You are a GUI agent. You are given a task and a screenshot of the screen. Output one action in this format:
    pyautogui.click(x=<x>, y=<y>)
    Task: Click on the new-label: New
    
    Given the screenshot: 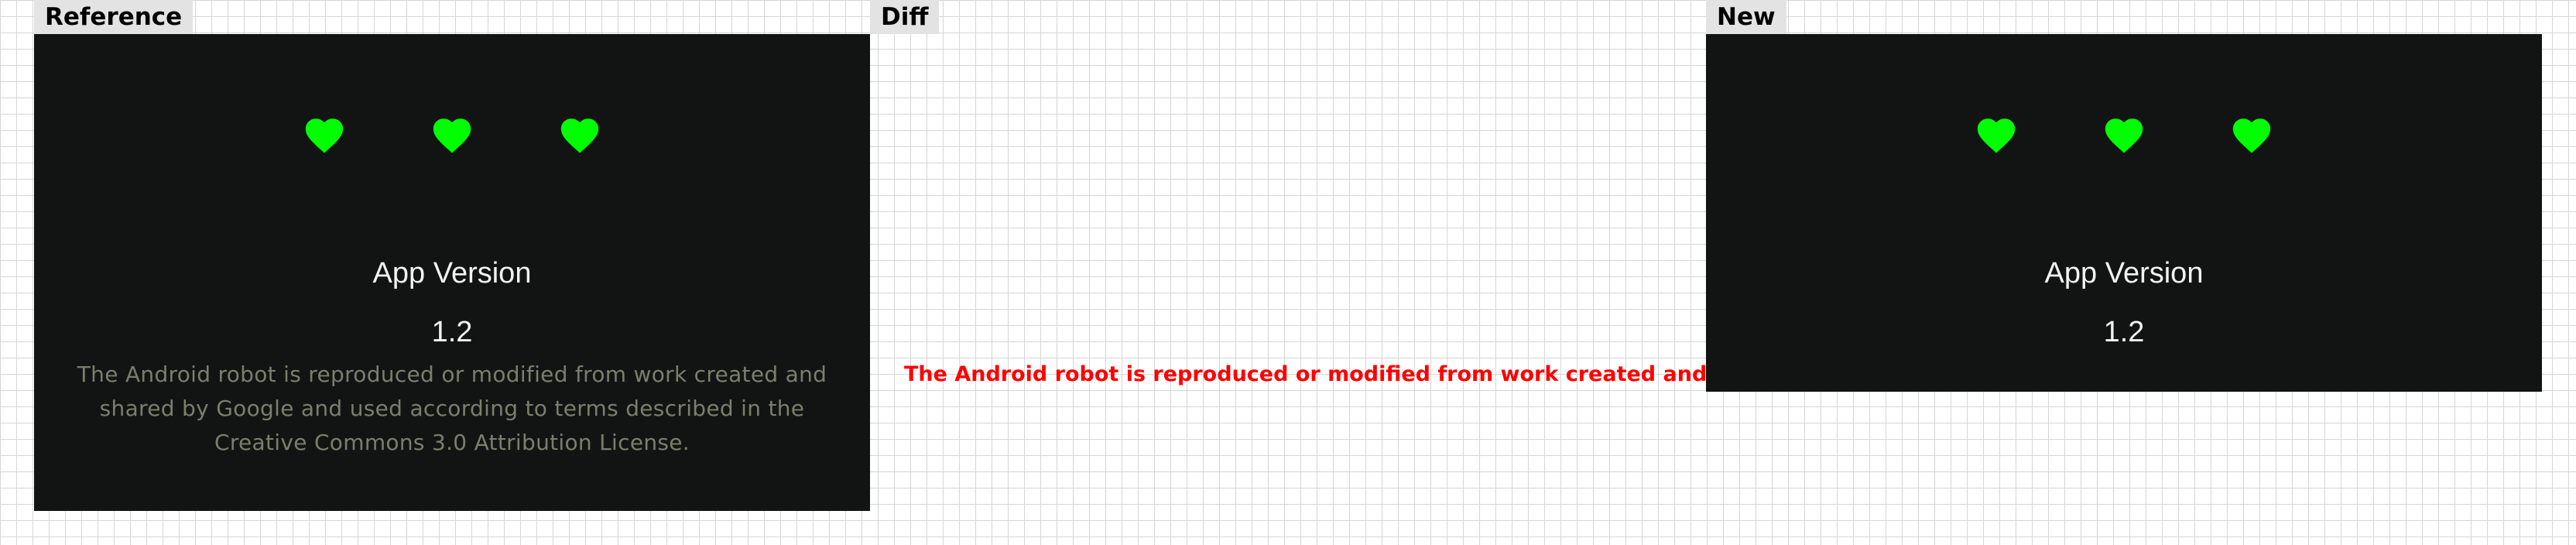 What is the action you would take?
    pyautogui.click(x=1746, y=17)
    